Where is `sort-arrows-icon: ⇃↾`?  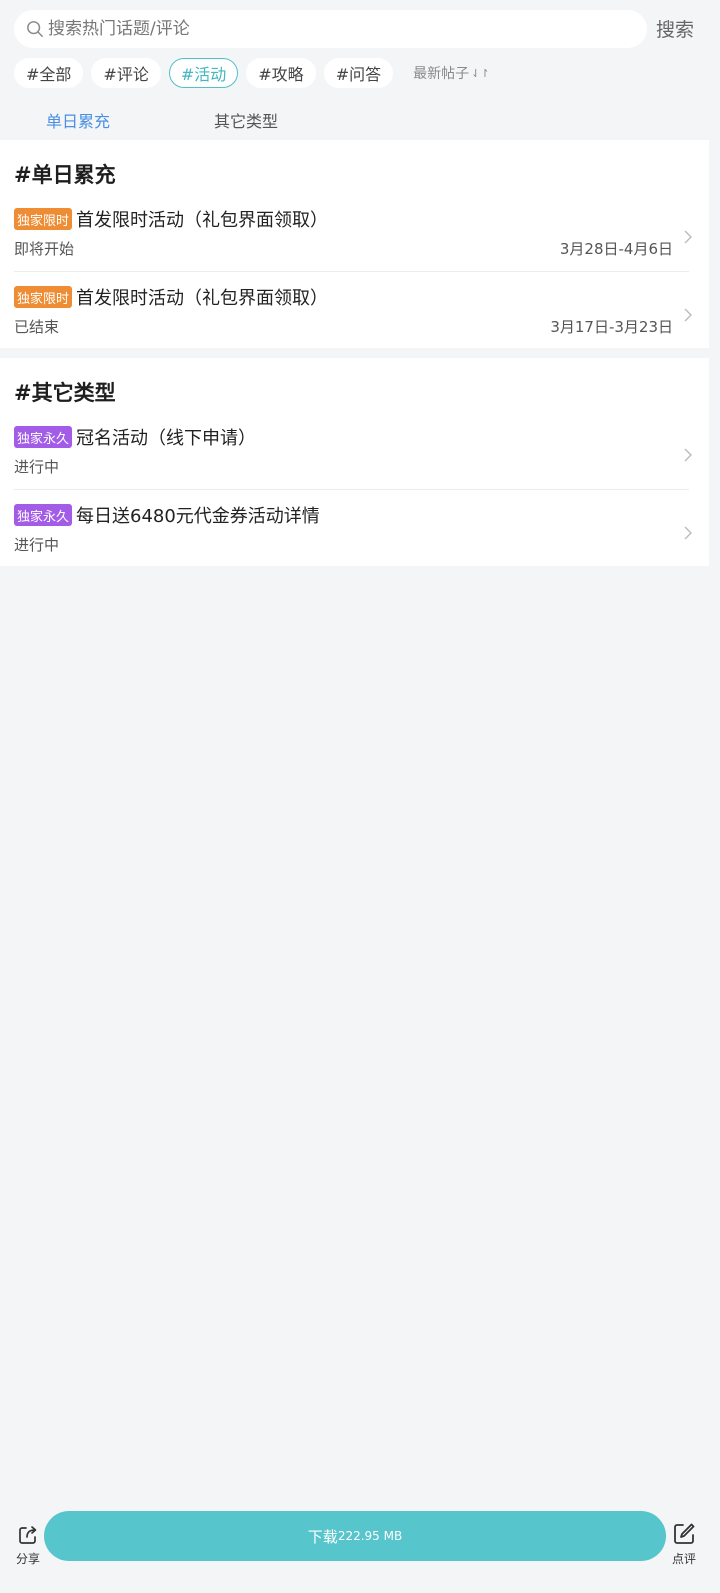 sort-arrows-icon: ⇃↾ is located at coordinates (480, 73).